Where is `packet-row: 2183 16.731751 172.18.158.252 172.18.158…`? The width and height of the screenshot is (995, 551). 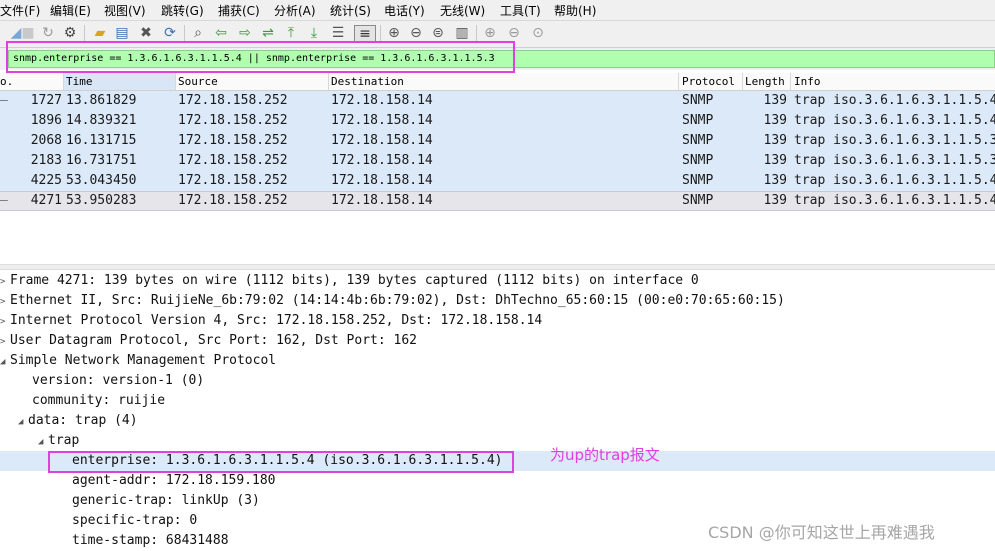 packet-row: 2183 16.731751 172.18.158.252 172.18.158… is located at coordinates (497, 161).